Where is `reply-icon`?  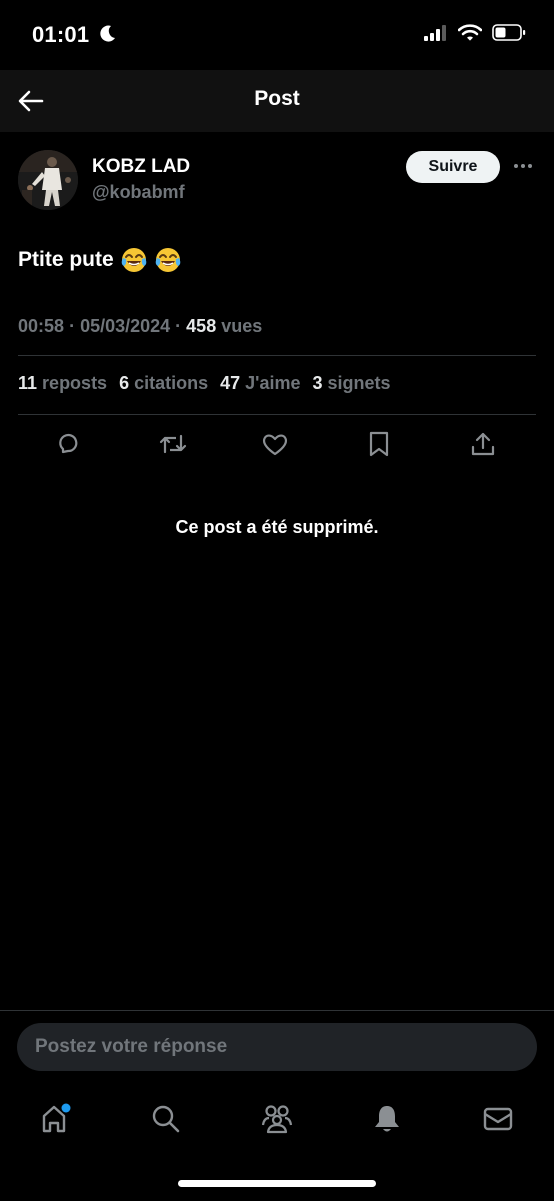
reply-icon is located at coordinates (68, 443).